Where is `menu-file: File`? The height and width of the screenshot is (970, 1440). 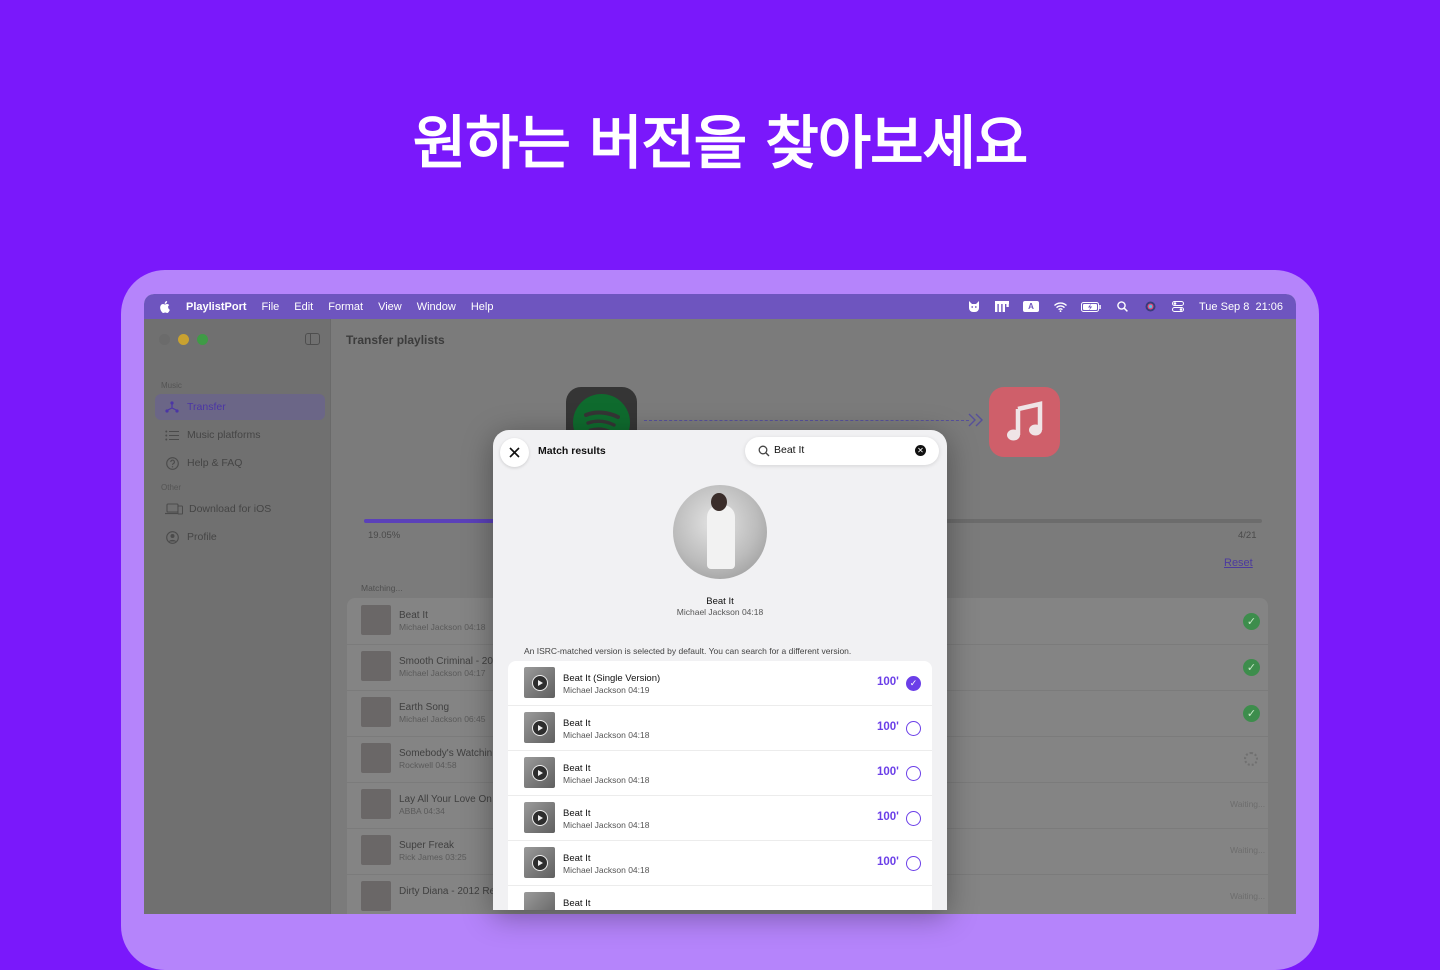 menu-file: File is located at coordinates (271, 307).